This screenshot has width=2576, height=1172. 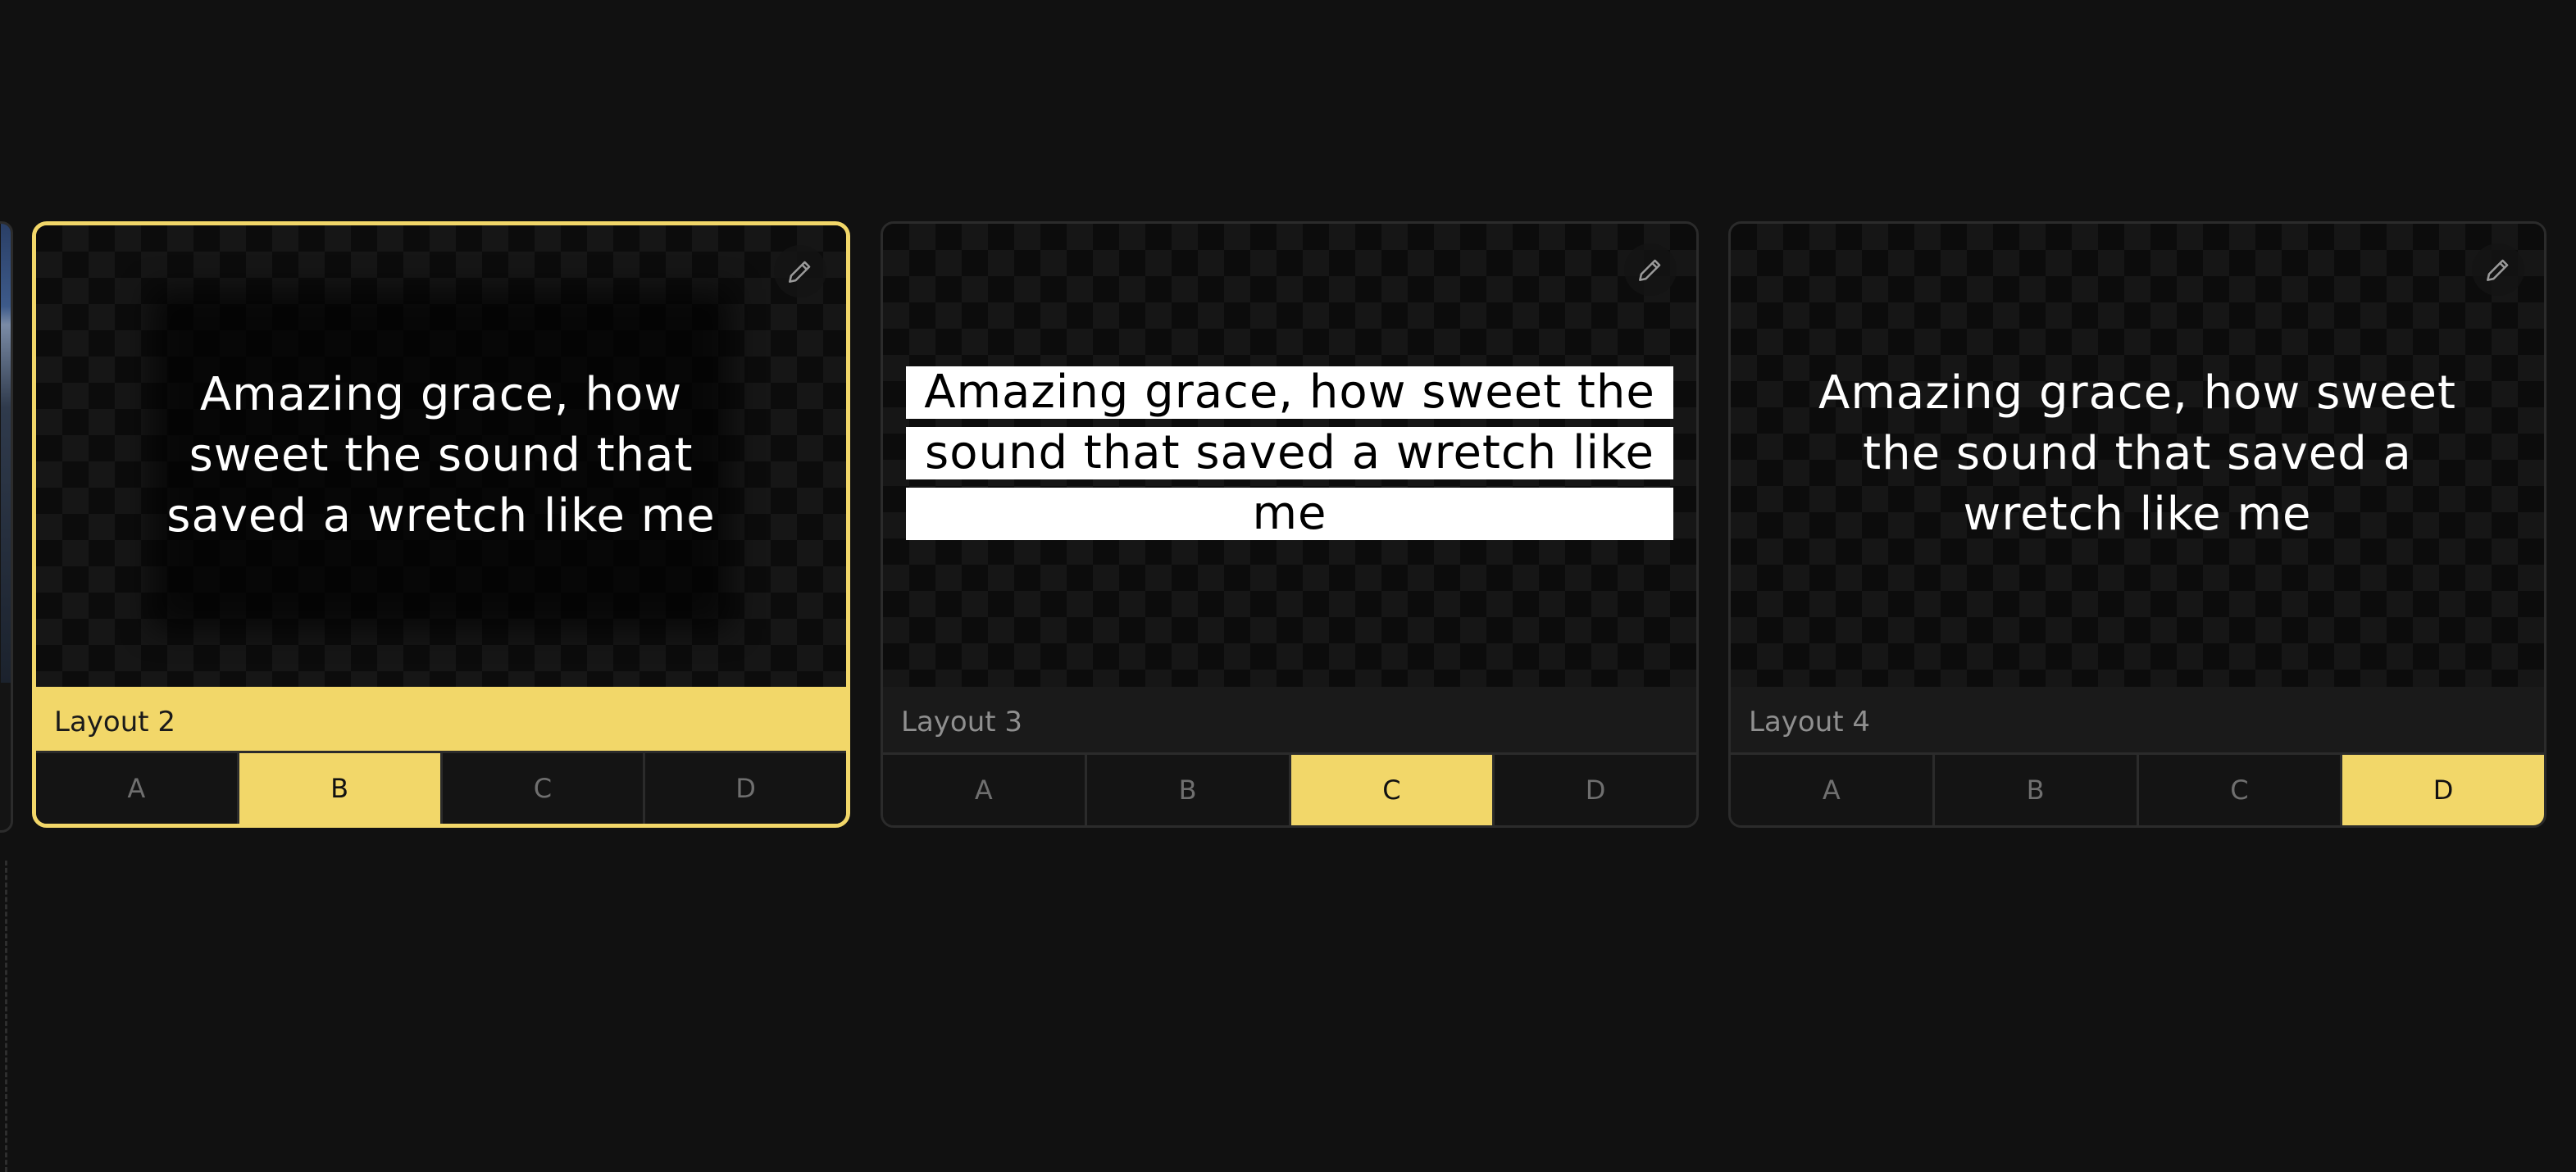 What do you see at coordinates (2137, 393) in the screenshot?
I see `lyric-line: Amazing grace, how sweet` at bounding box center [2137, 393].